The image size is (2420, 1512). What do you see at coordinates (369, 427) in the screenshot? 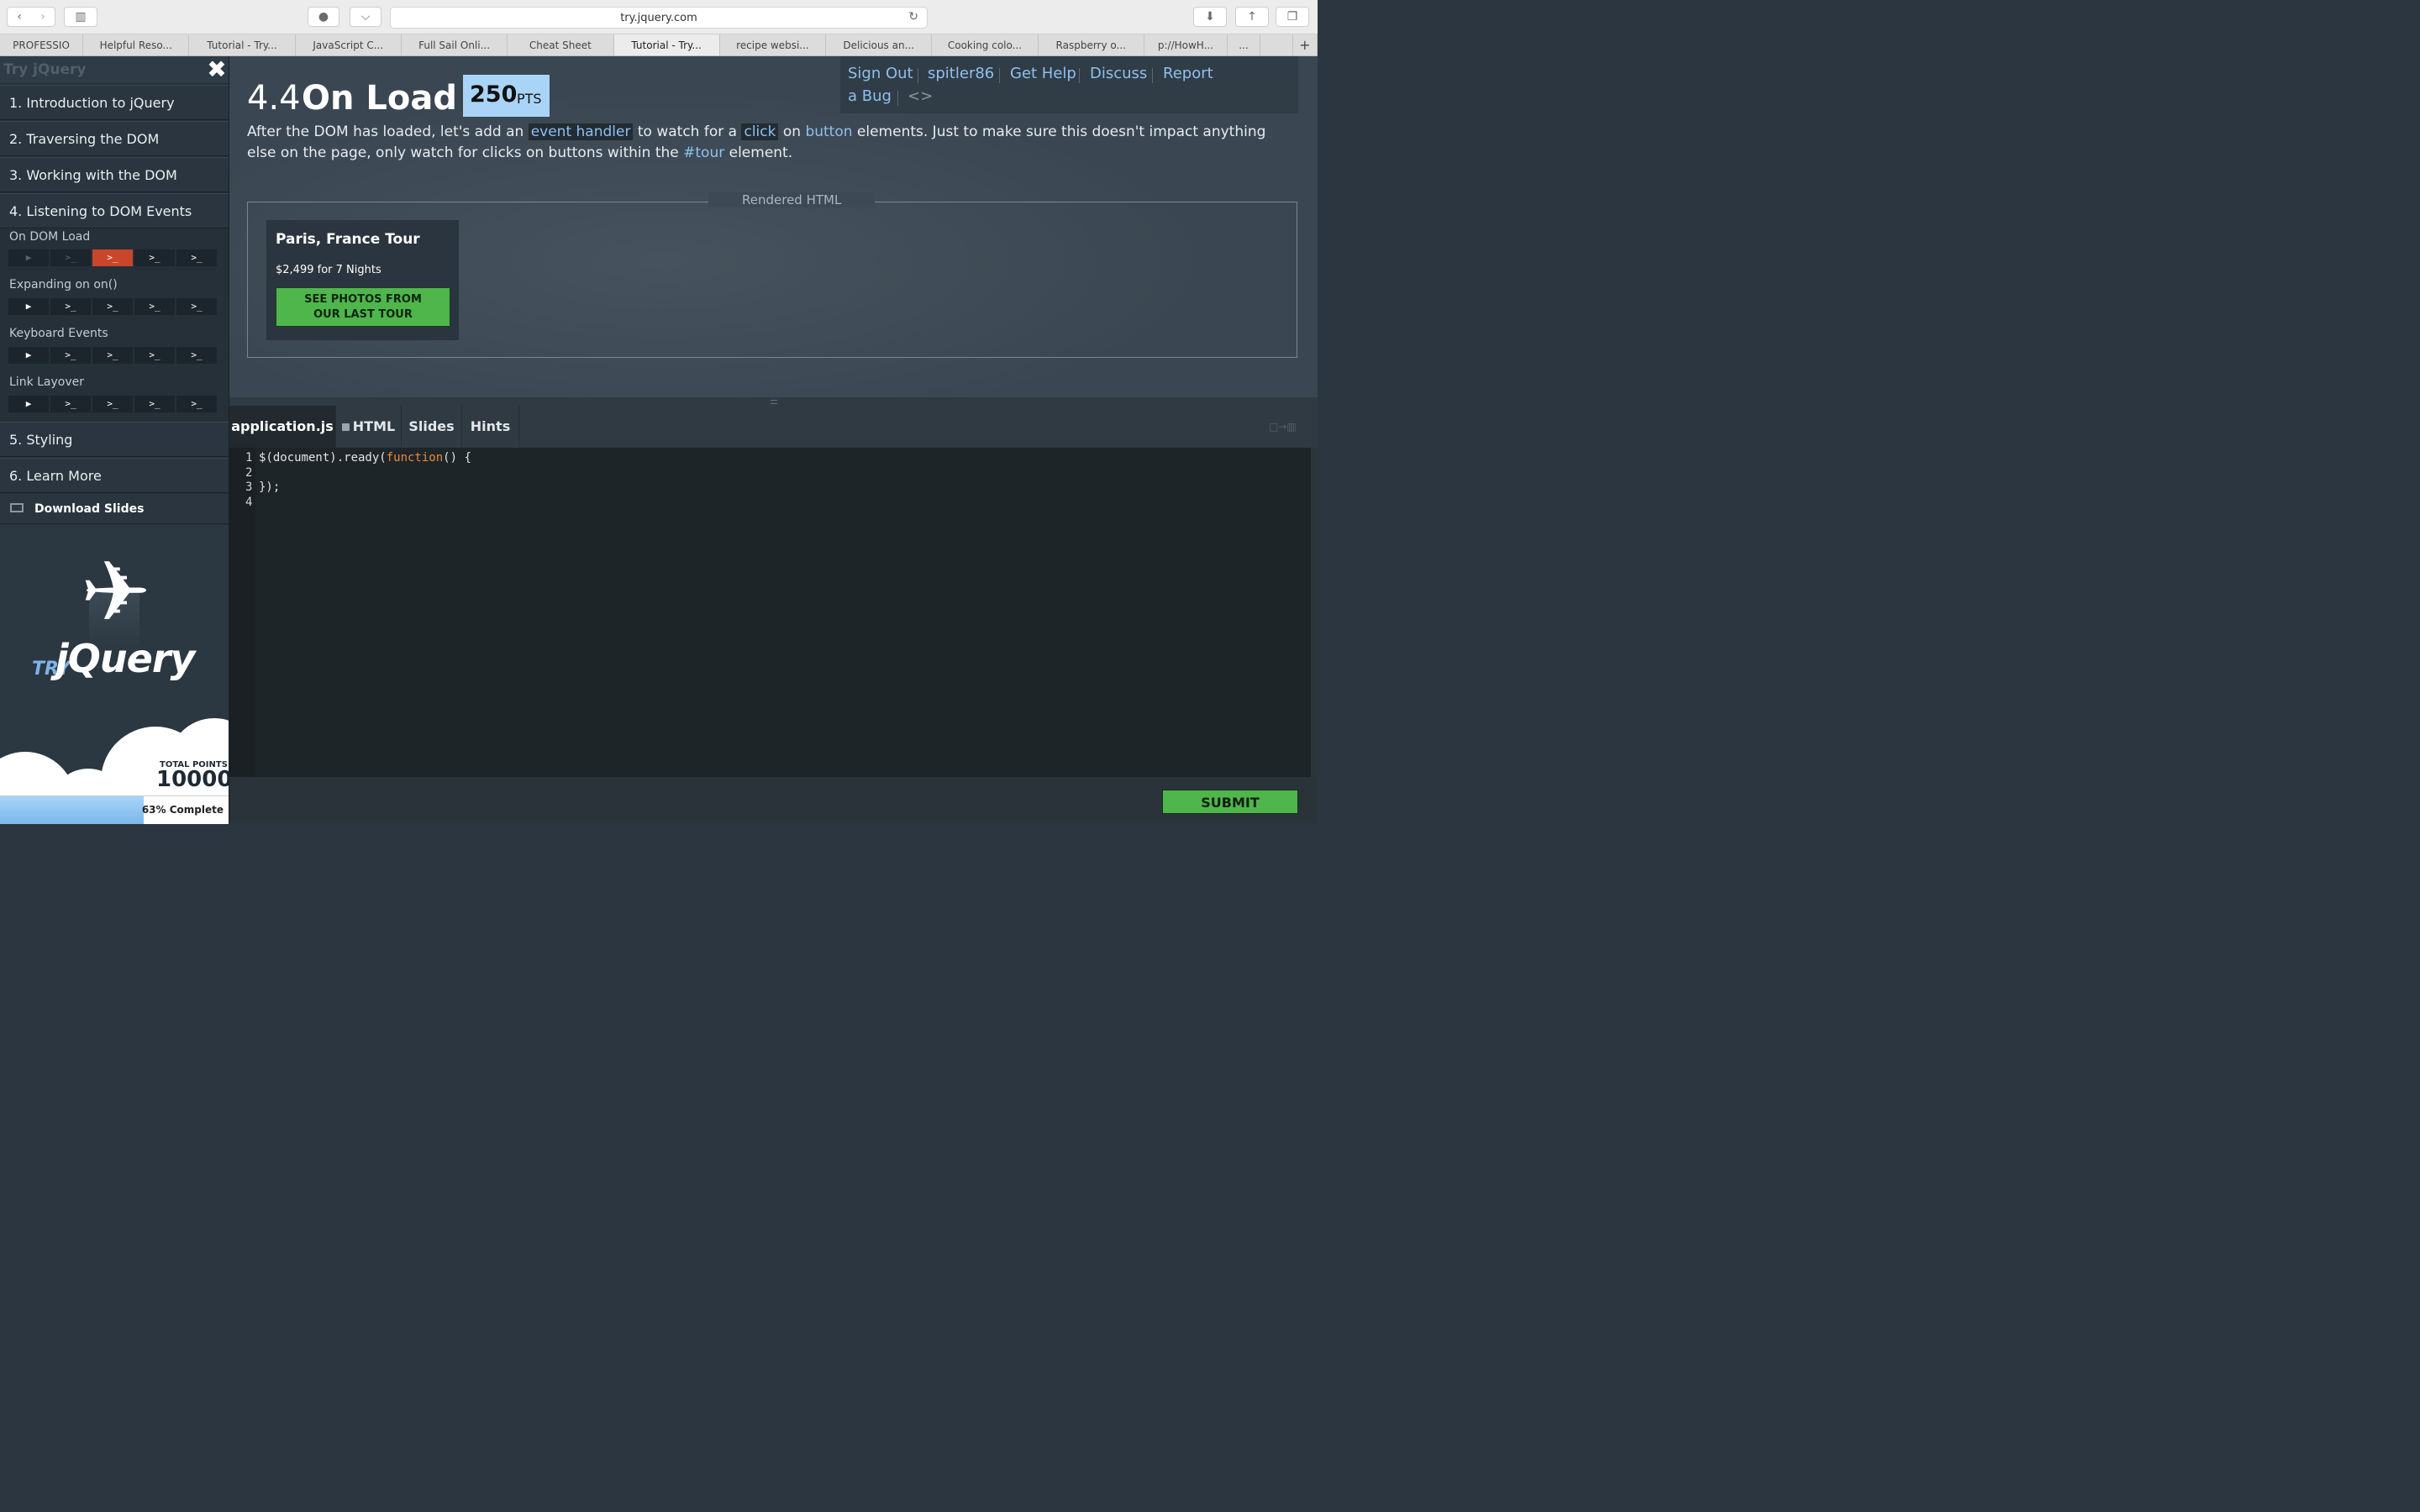
I see `tab-html: HTML` at bounding box center [369, 427].